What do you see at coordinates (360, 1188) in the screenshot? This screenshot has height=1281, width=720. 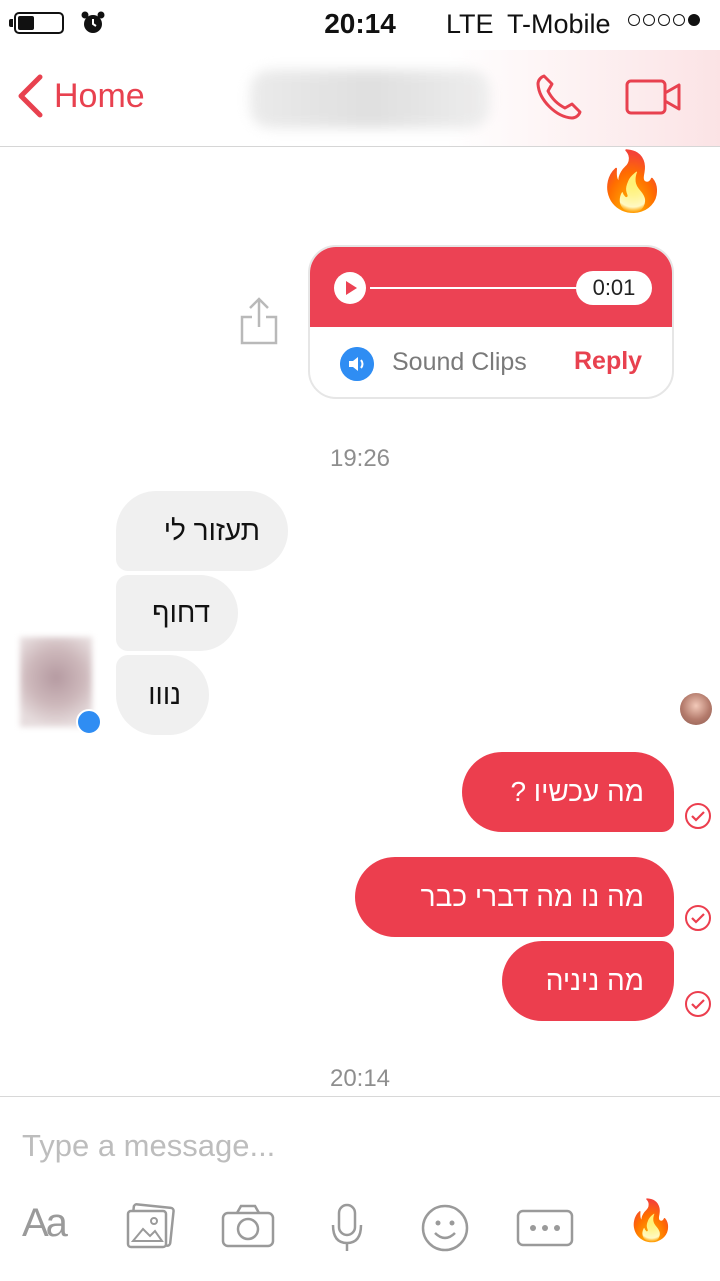 I see `message-composer: Aa 🔥` at bounding box center [360, 1188].